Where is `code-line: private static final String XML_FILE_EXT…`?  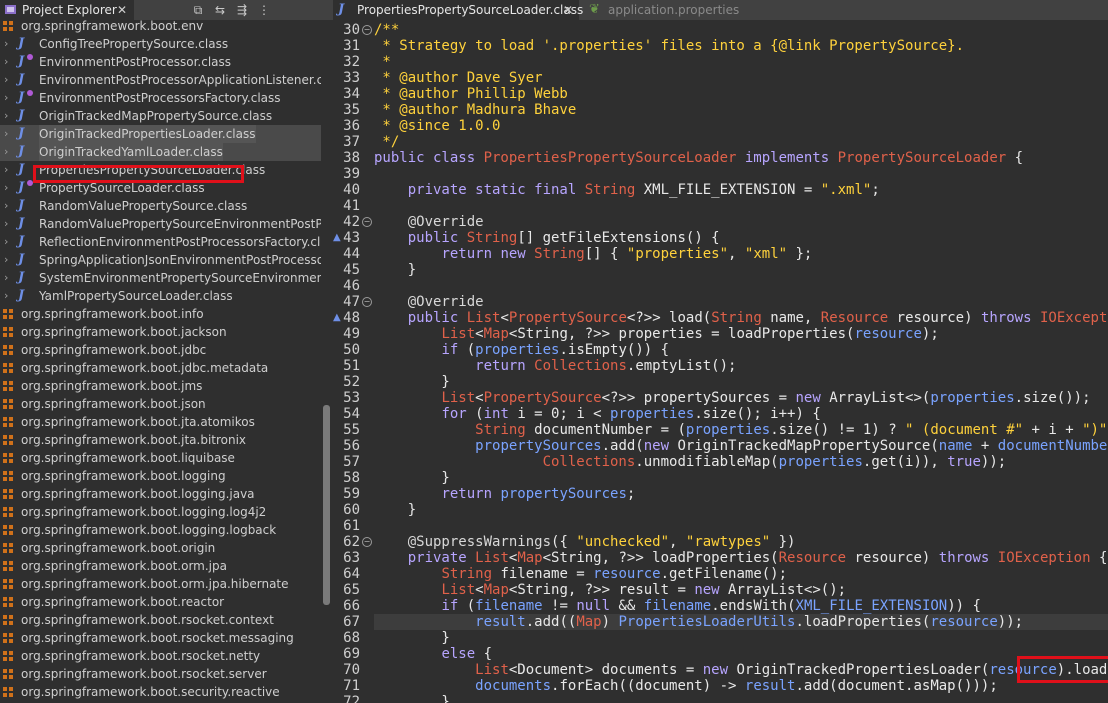
code-line: private static final String XML_FILE_EXT… is located at coordinates (627, 190).